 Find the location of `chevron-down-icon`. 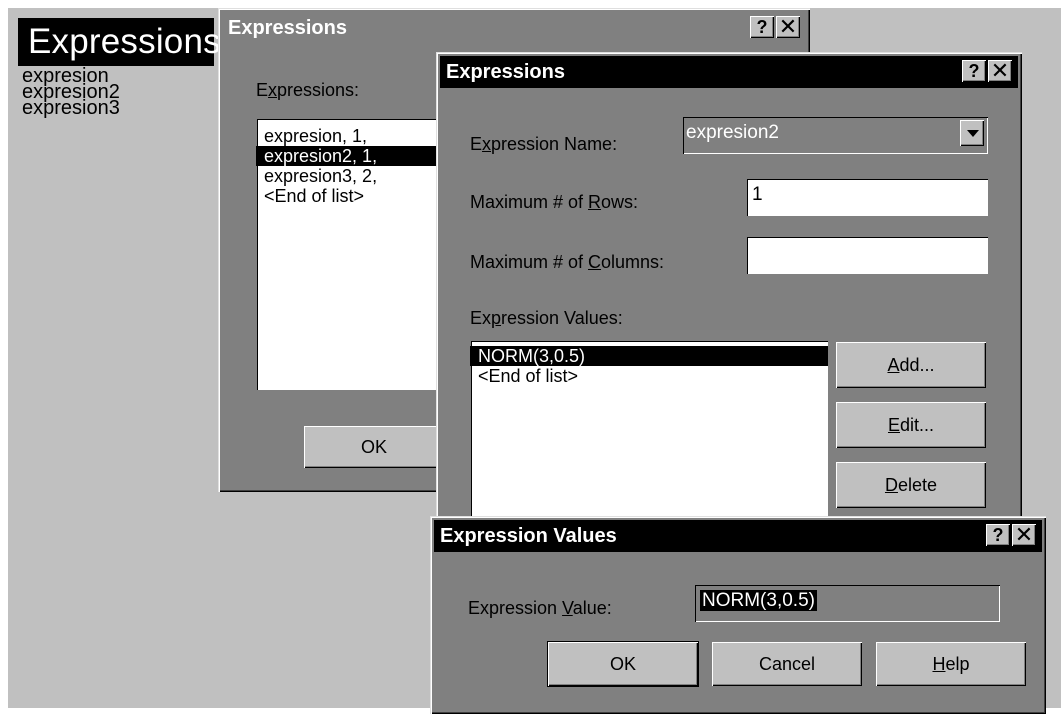

chevron-down-icon is located at coordinates (972, 133).